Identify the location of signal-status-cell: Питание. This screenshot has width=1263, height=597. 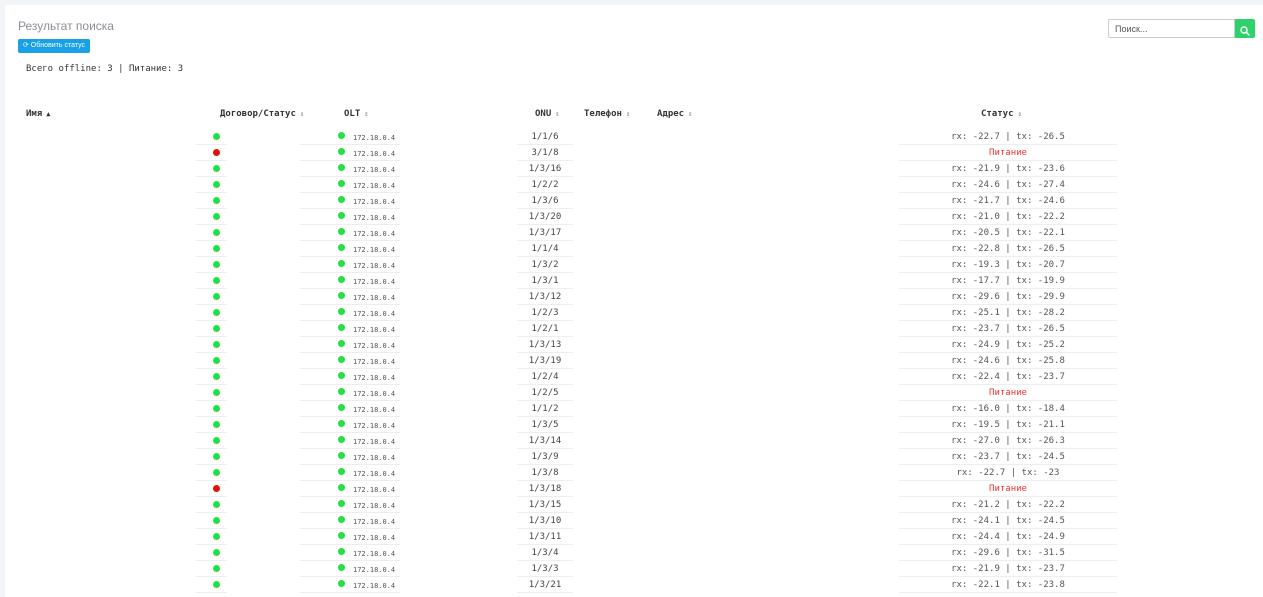
(1008, 489).